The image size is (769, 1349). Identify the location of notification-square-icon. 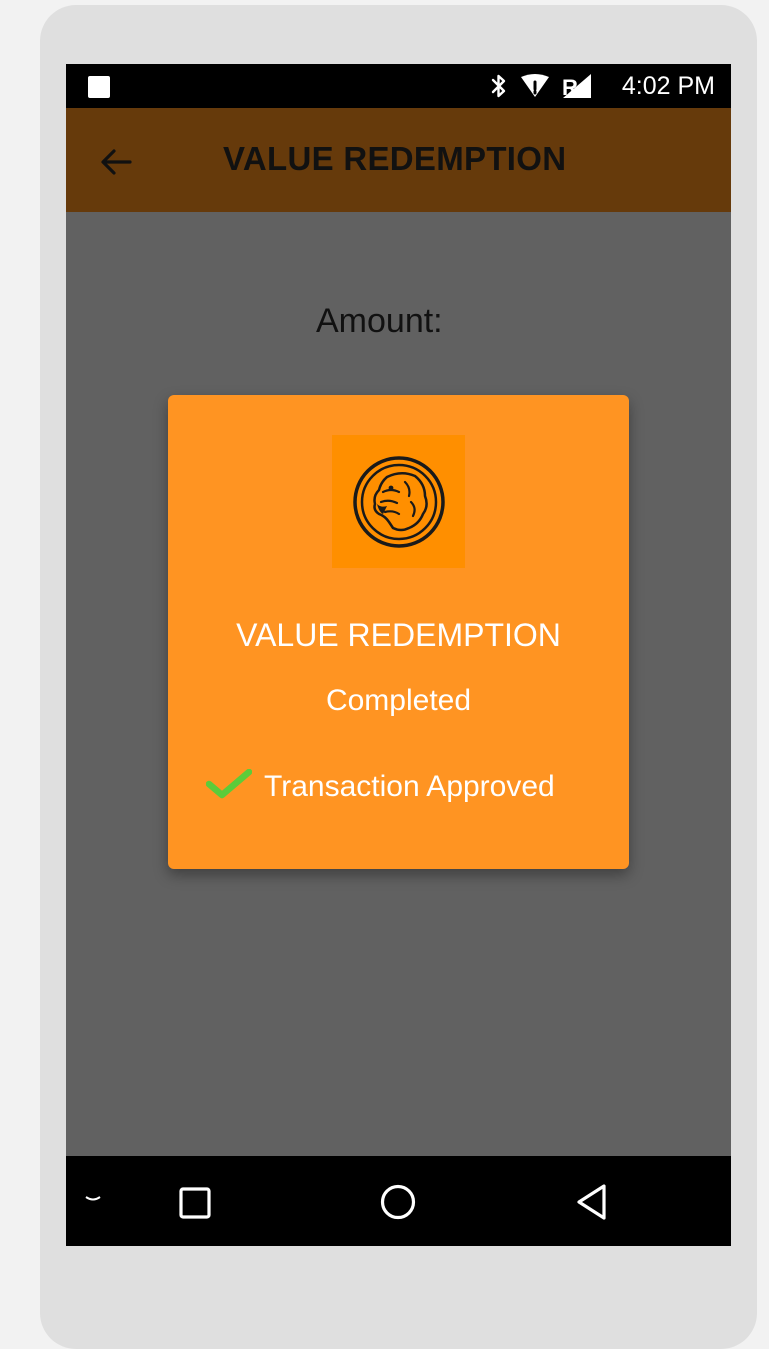
(99, 87).